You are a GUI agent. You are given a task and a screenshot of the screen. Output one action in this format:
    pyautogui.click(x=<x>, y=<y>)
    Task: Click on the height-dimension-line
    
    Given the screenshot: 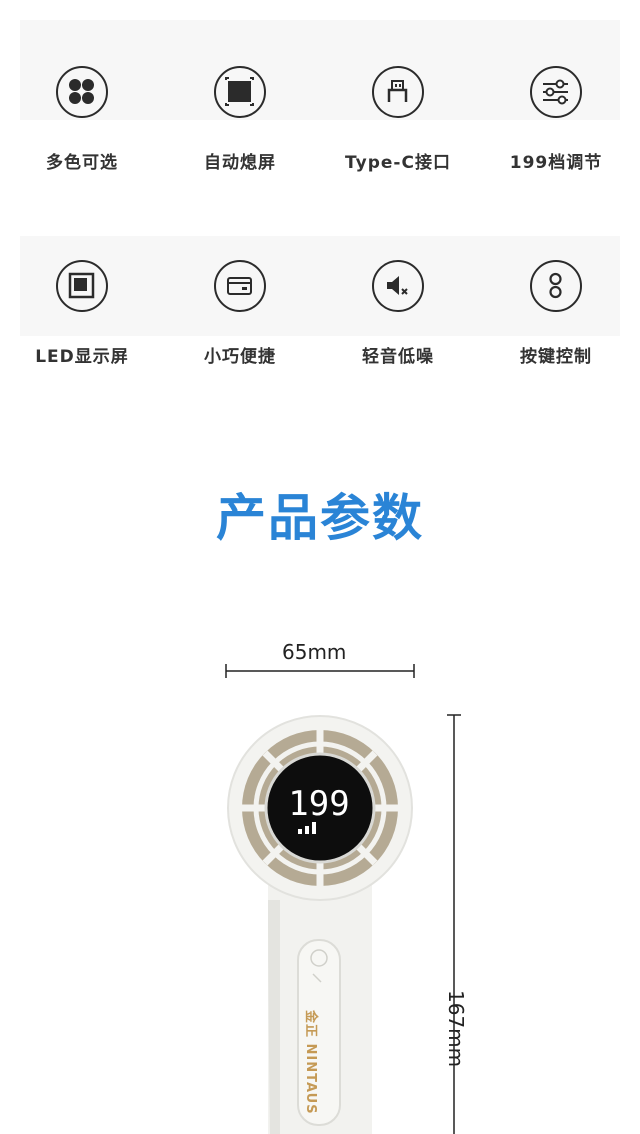 What is the action you would take?
    pyautogui.click(x=454, y=924)
    